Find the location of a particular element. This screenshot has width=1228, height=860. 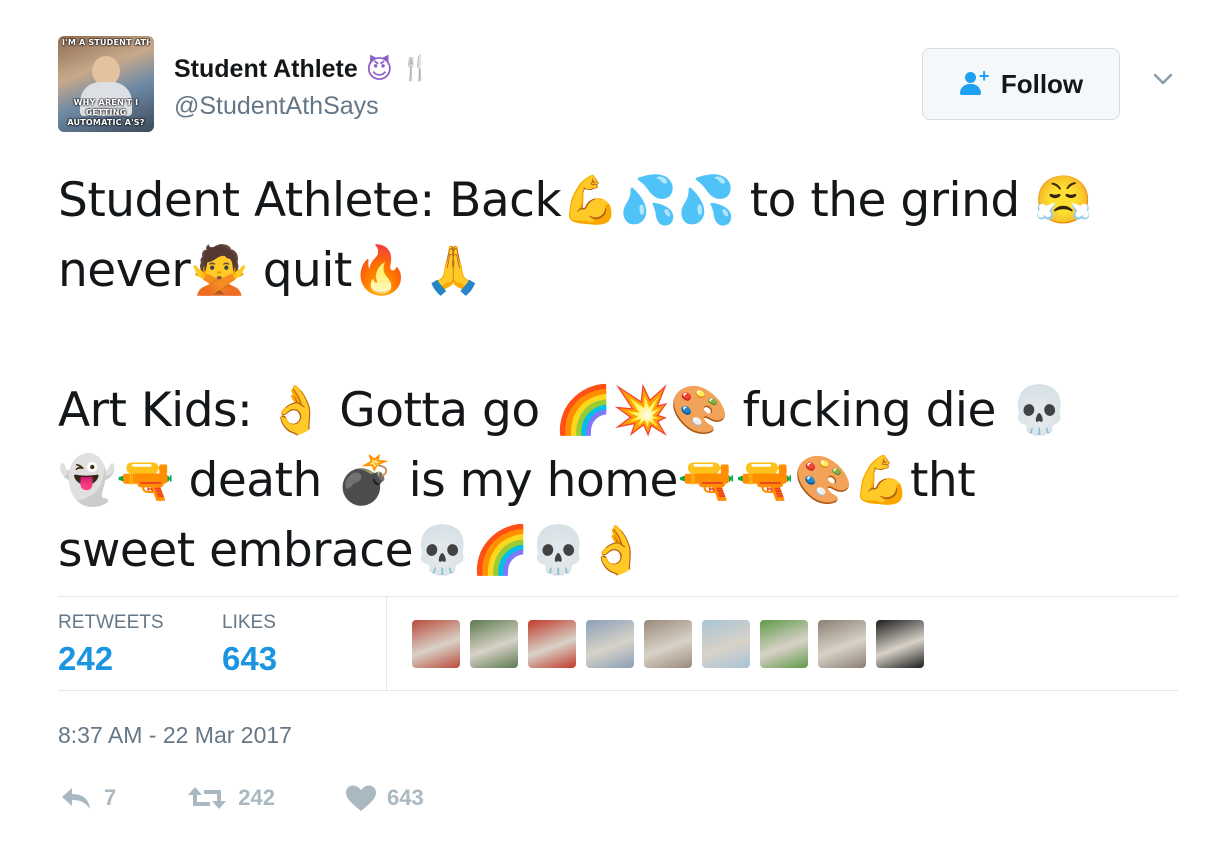

author-handle: @StudentAthSays is located at coordinates (276, 106).